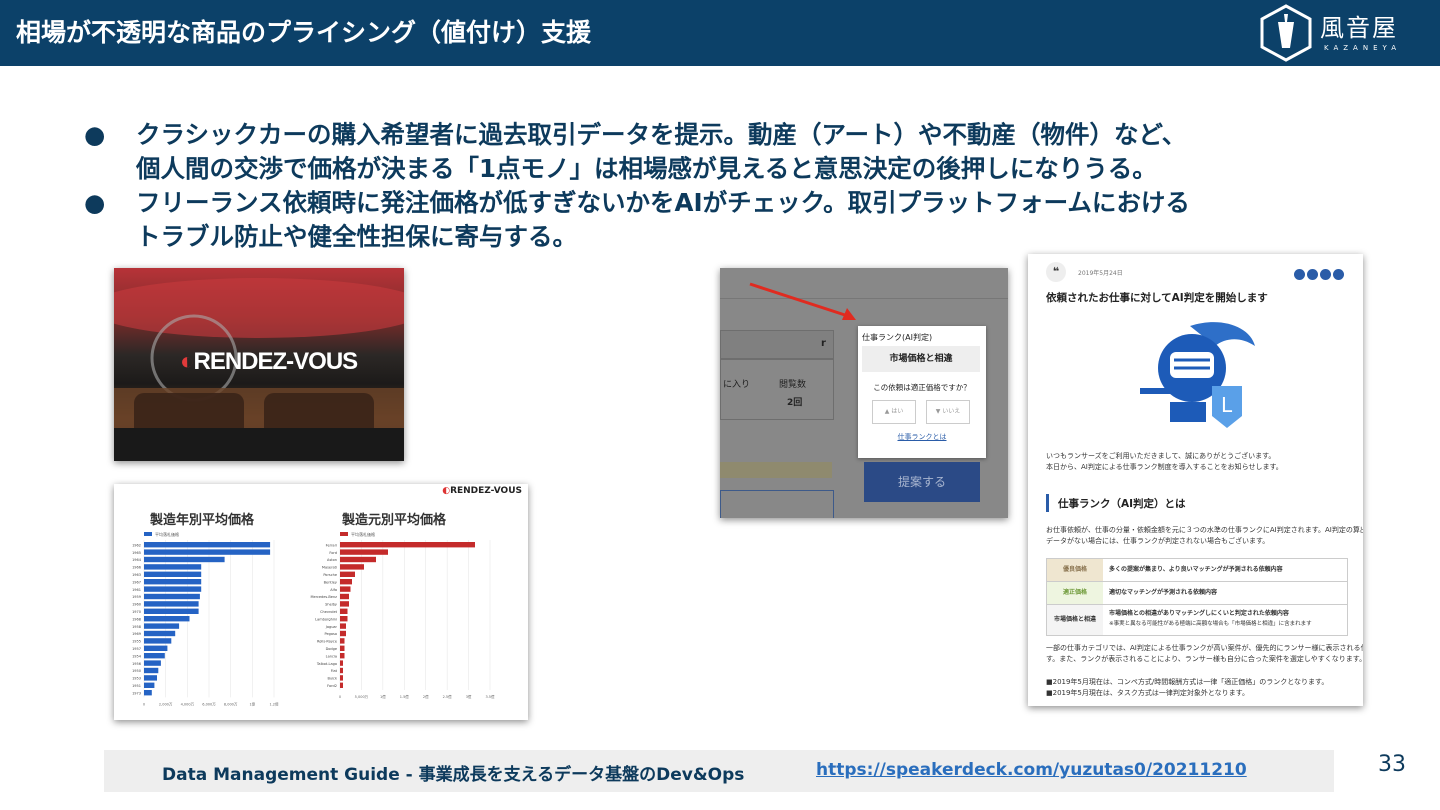 The width and height of the screenshot is (1440, 810). What do you see at coordinates (793, 385) in the screenshot?
I see `views-label: 閲覧数` at bounding box center [793, 385].